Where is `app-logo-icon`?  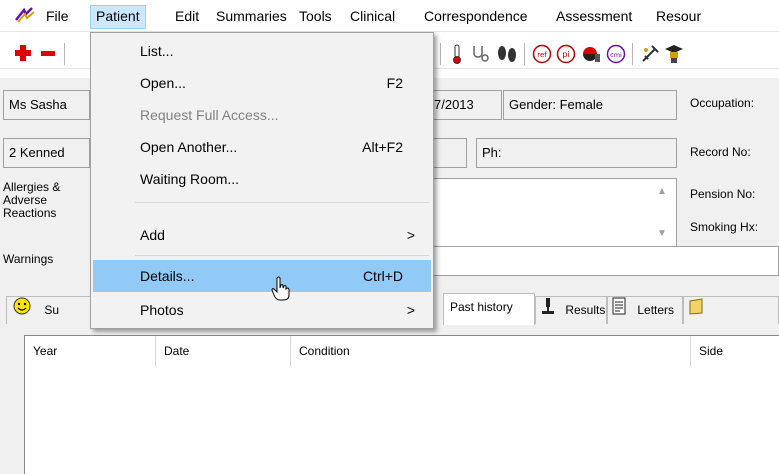
app-logo-icon is located at coordinates (25, 17).